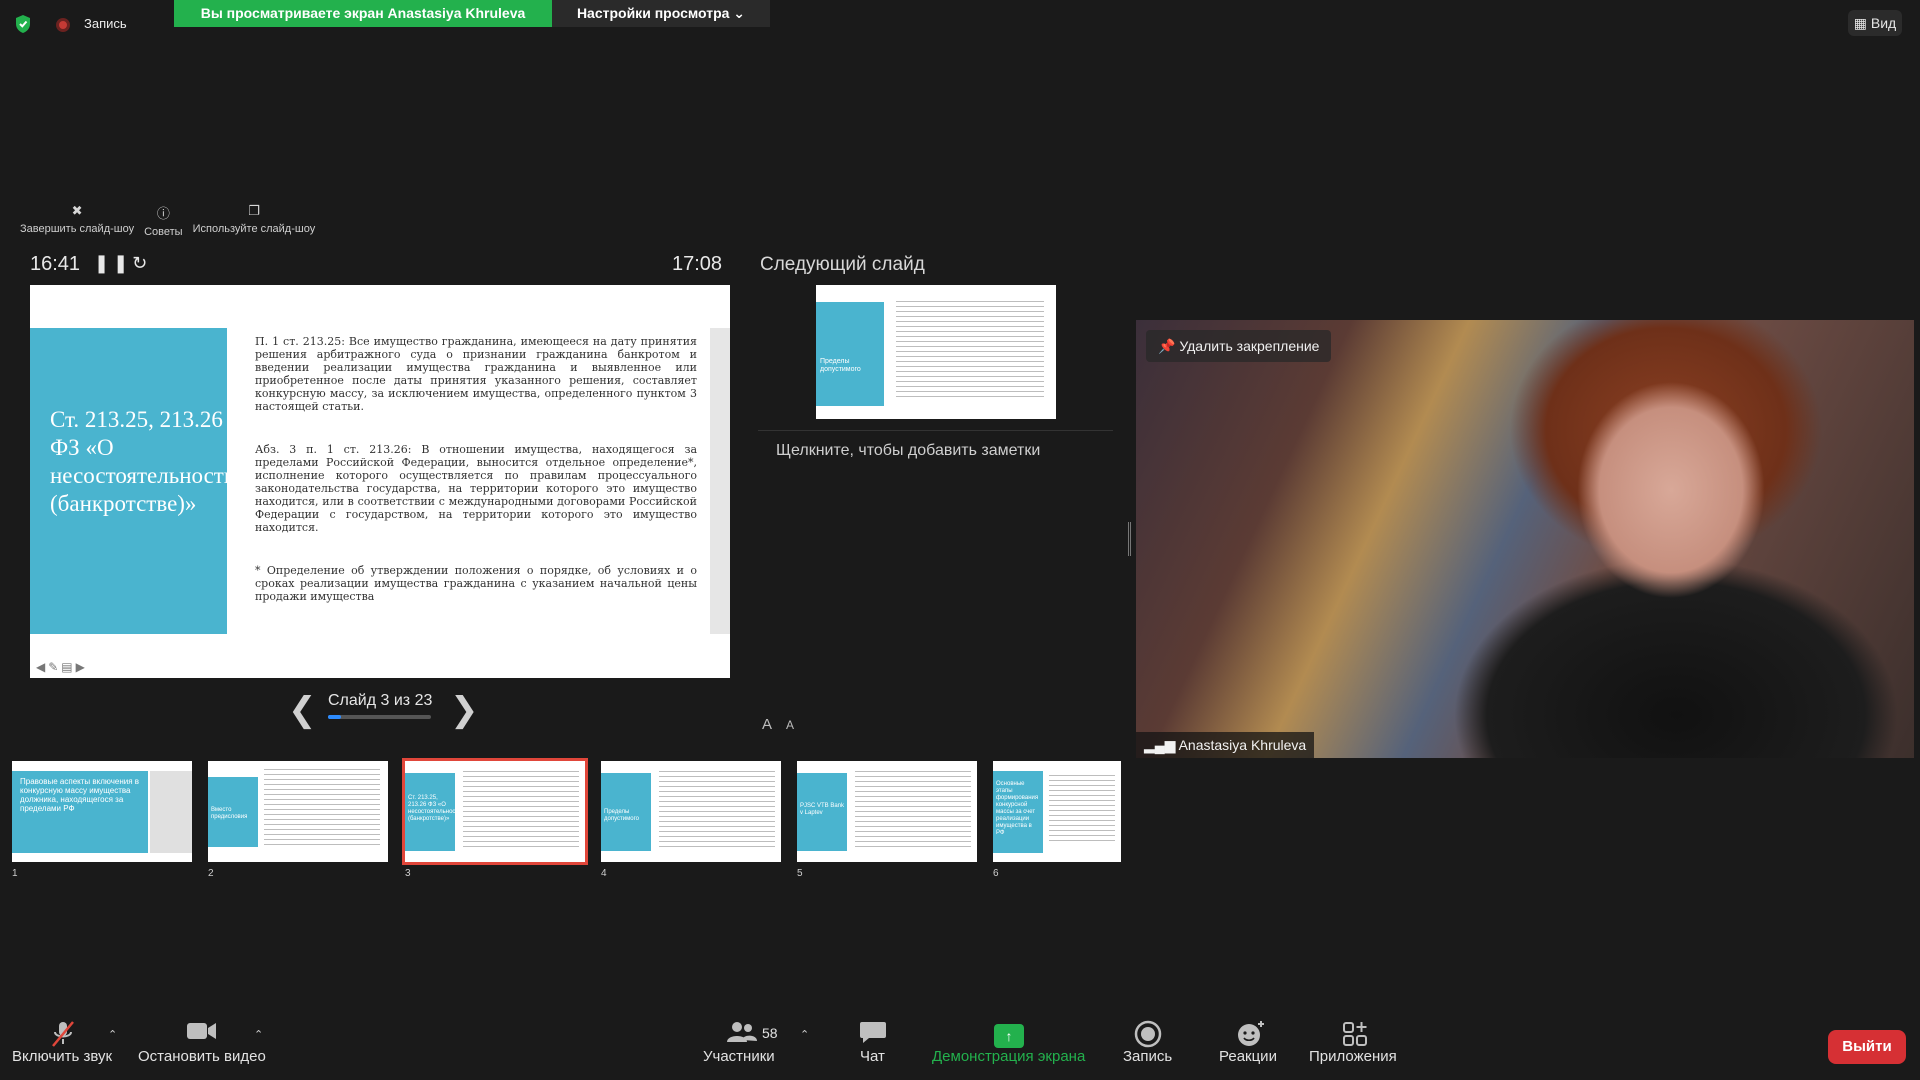 This screenshot has height=1080, width=1920. I want to click on chat-icon, so click(873, 1035).